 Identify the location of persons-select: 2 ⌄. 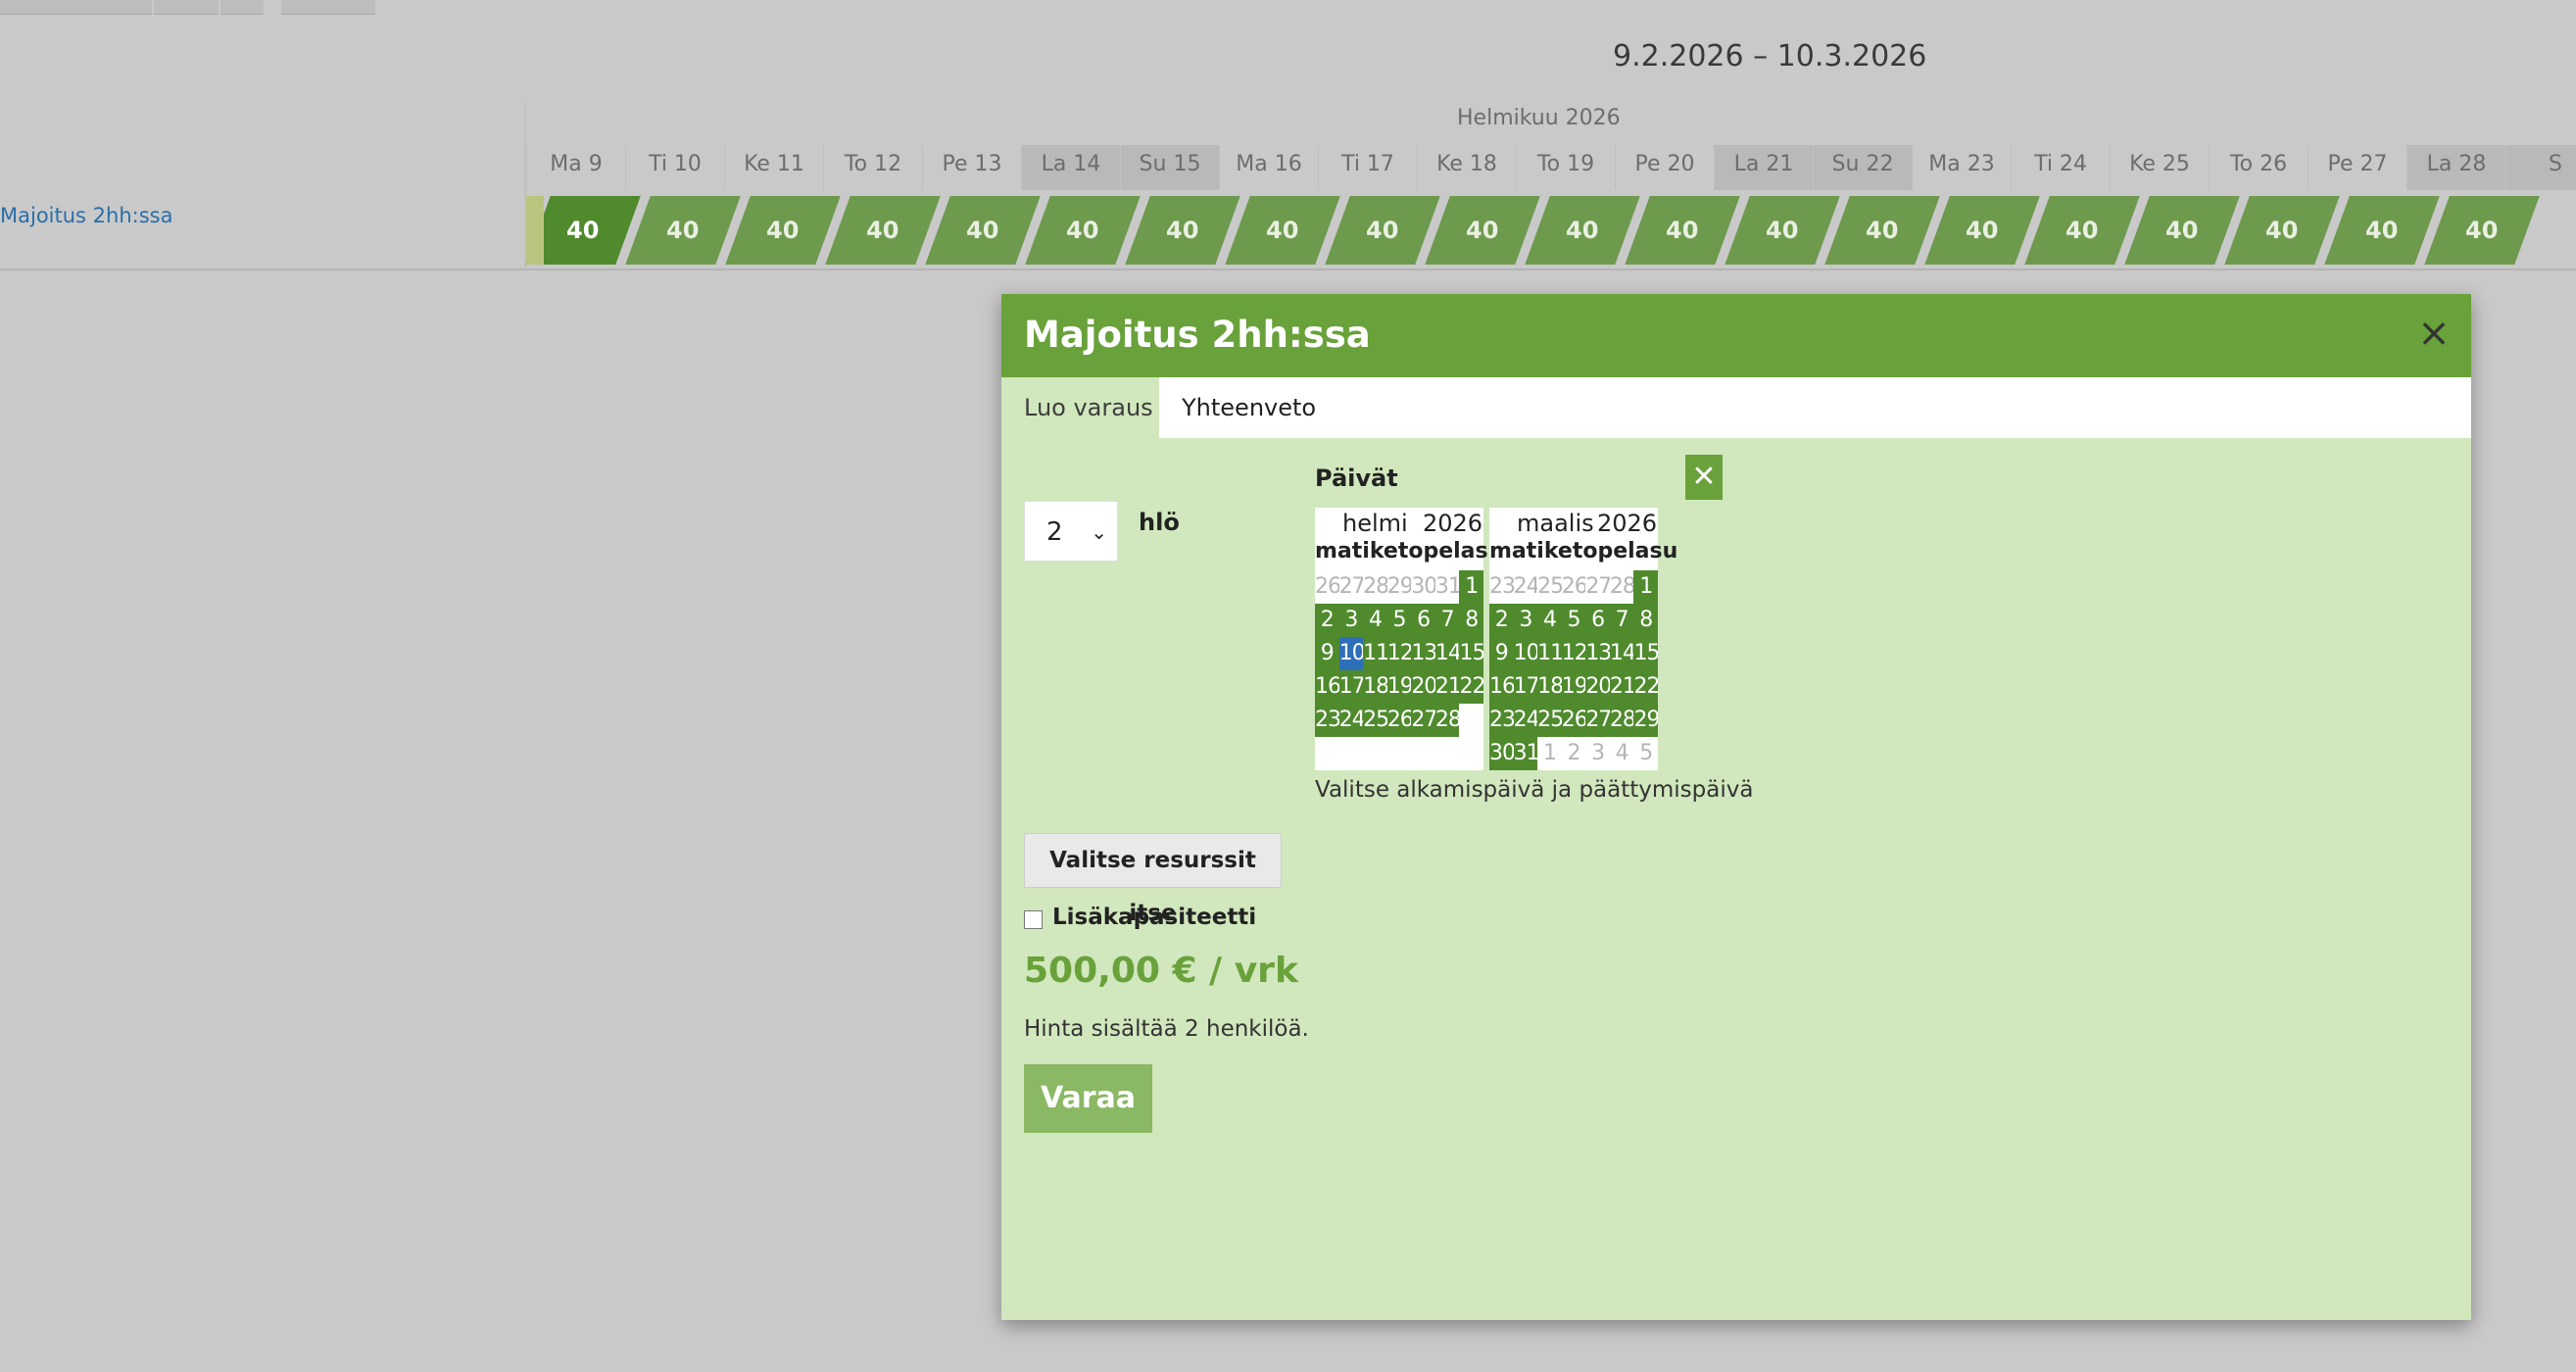
(1071, 531).